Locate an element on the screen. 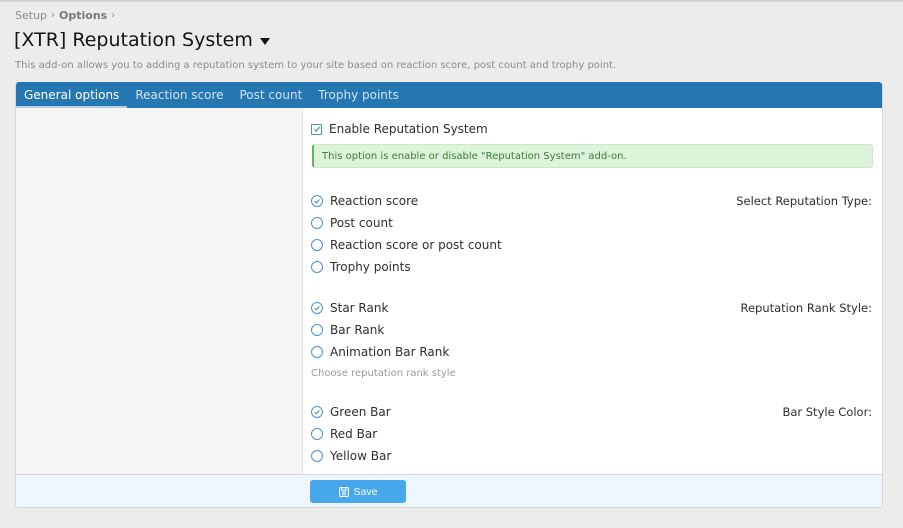 The height and width of the screenshot is (528, 903). radio-label: Reaction score or post count is located at coordinates (416, 245).